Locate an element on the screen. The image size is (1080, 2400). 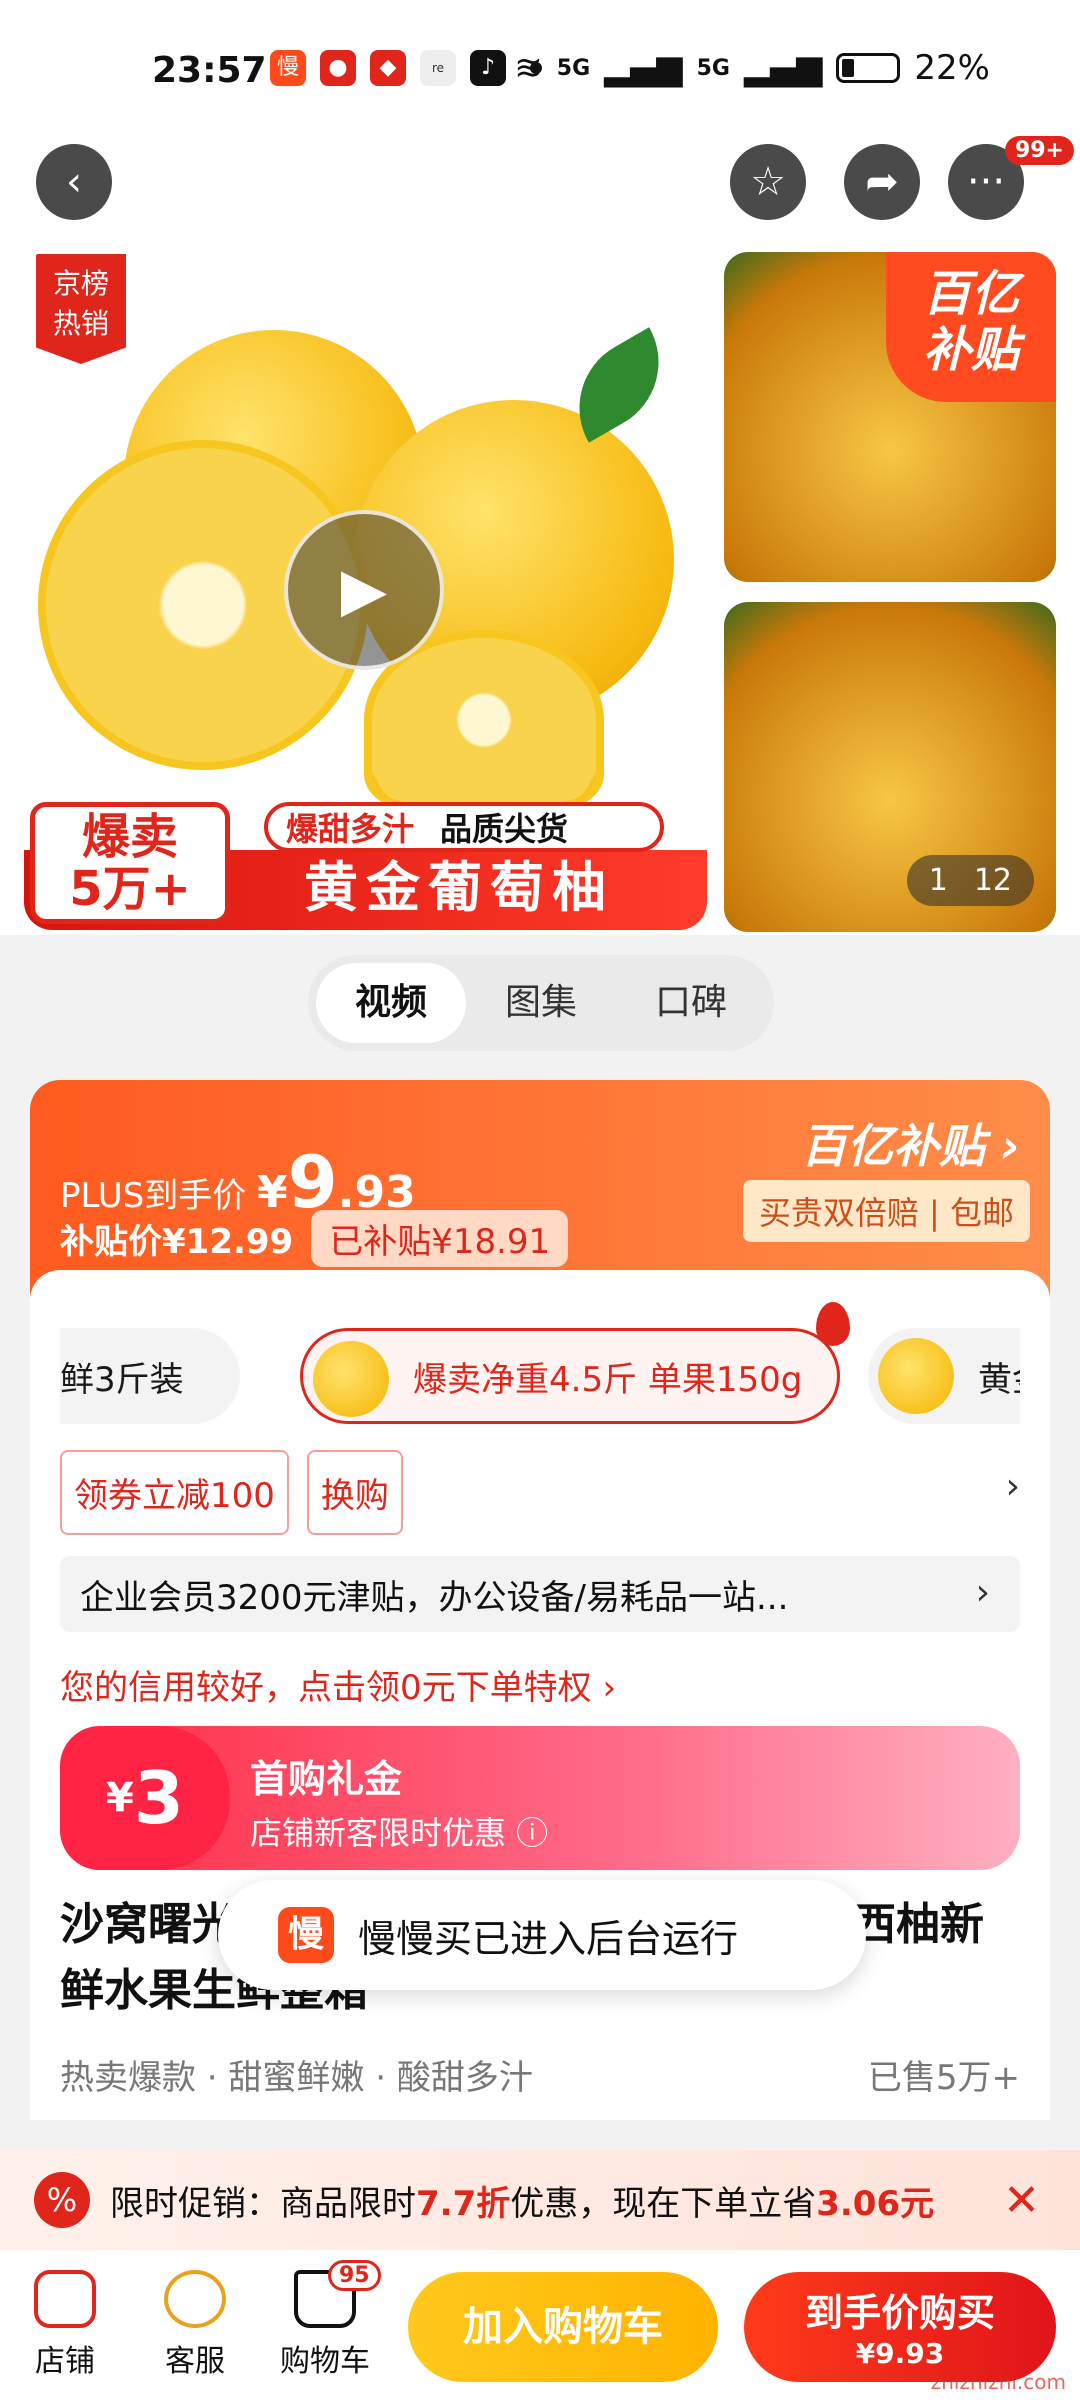
favorite-button: ☆ is located at coordinates (768, 182).